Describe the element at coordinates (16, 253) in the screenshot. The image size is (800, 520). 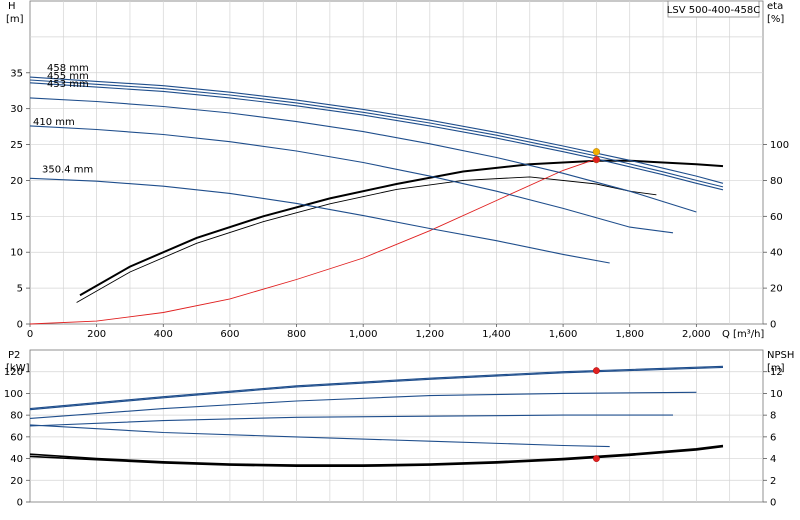
I see `left-axis-tick-label: 10` at that location.